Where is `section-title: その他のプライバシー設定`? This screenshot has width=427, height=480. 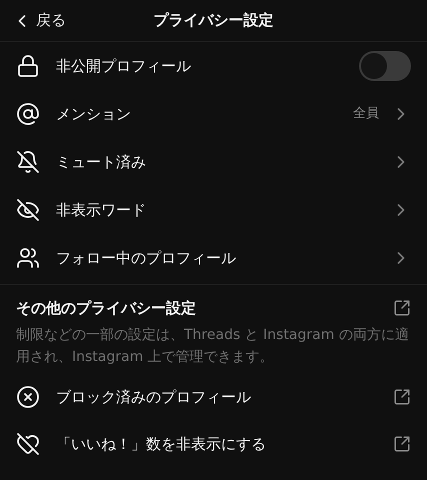 section-title: その他のプライバシー設定 is located at coordinates (106, 308).